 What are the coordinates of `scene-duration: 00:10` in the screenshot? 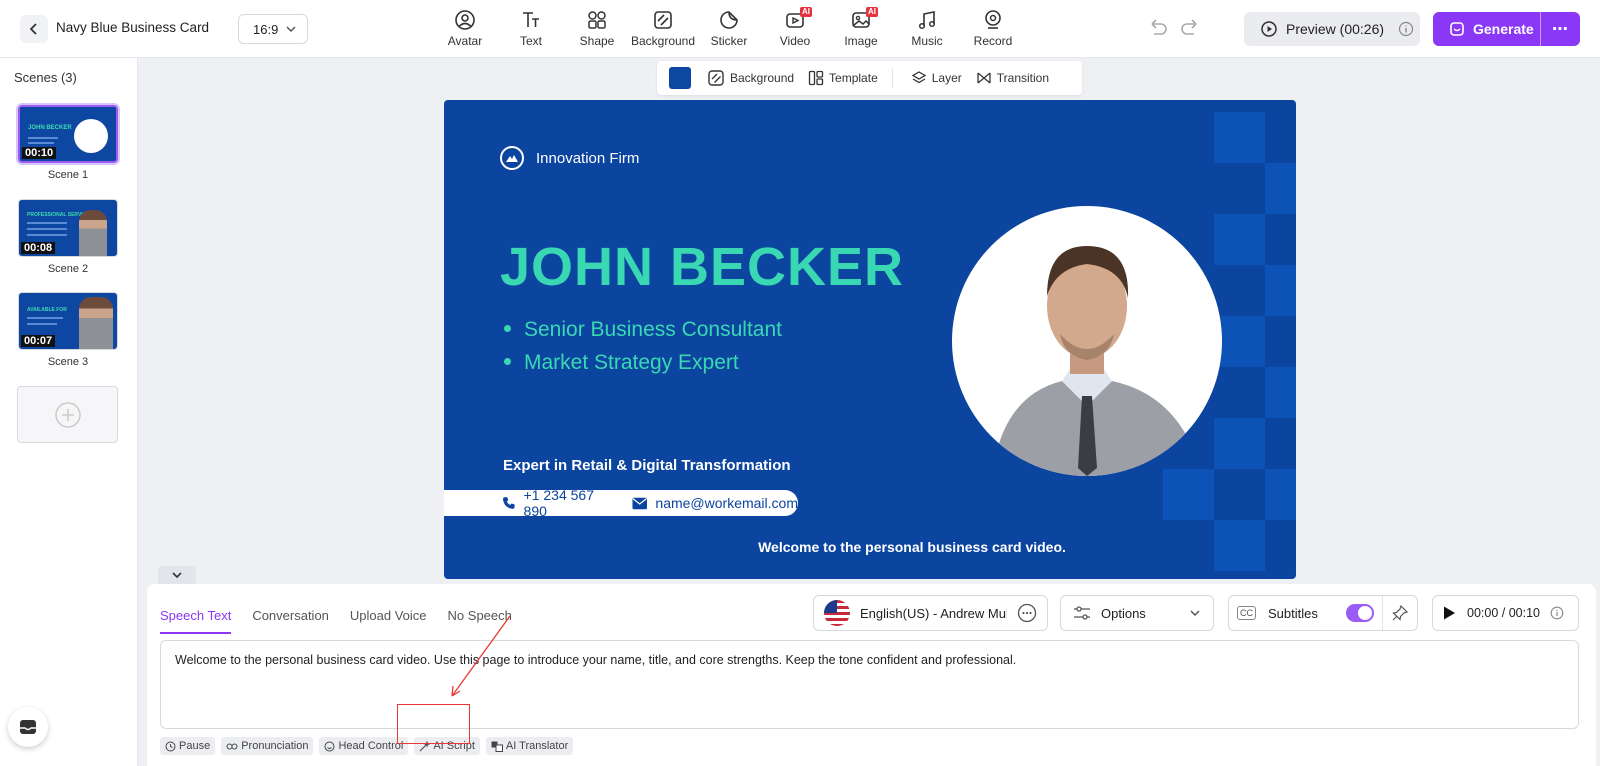 It's located at (39, 153).